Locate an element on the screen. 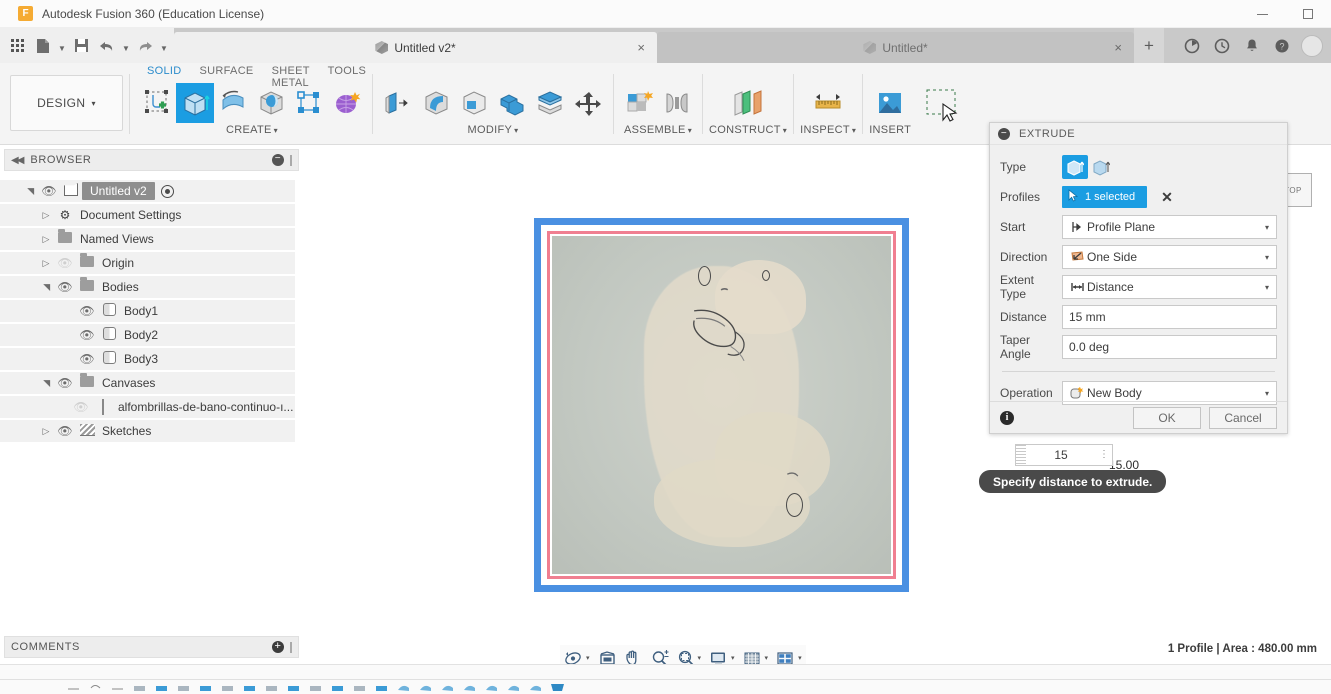  document-tab-untitled-v2: Untitled v2* × is located at coordinates (415, 47).